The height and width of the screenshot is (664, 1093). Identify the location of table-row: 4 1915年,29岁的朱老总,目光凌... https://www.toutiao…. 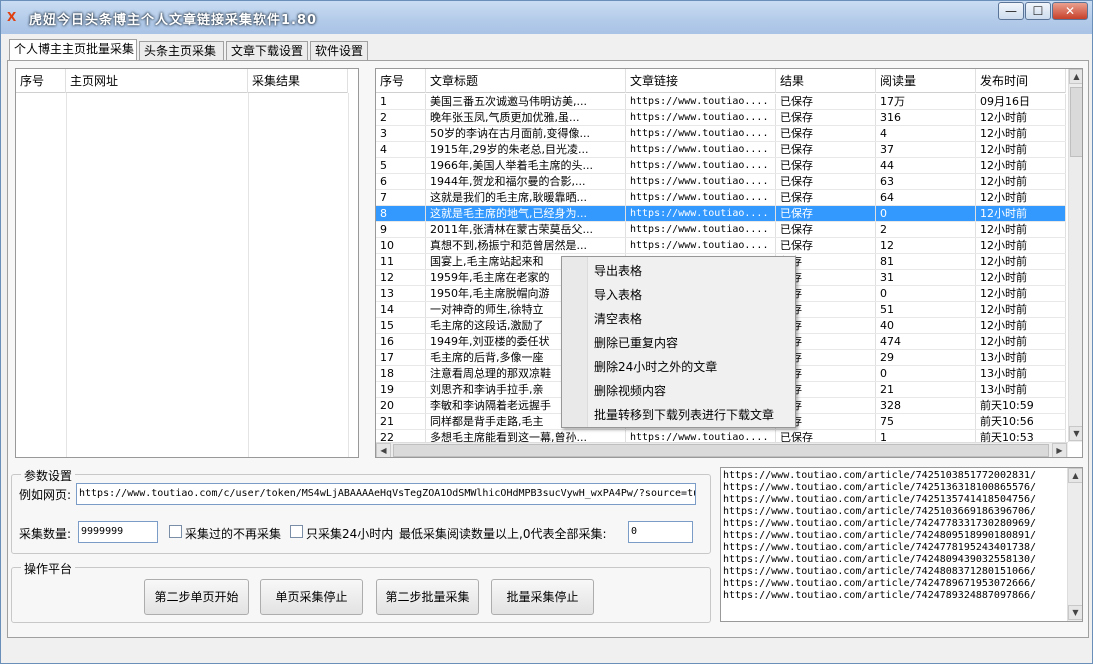
(721, 150).